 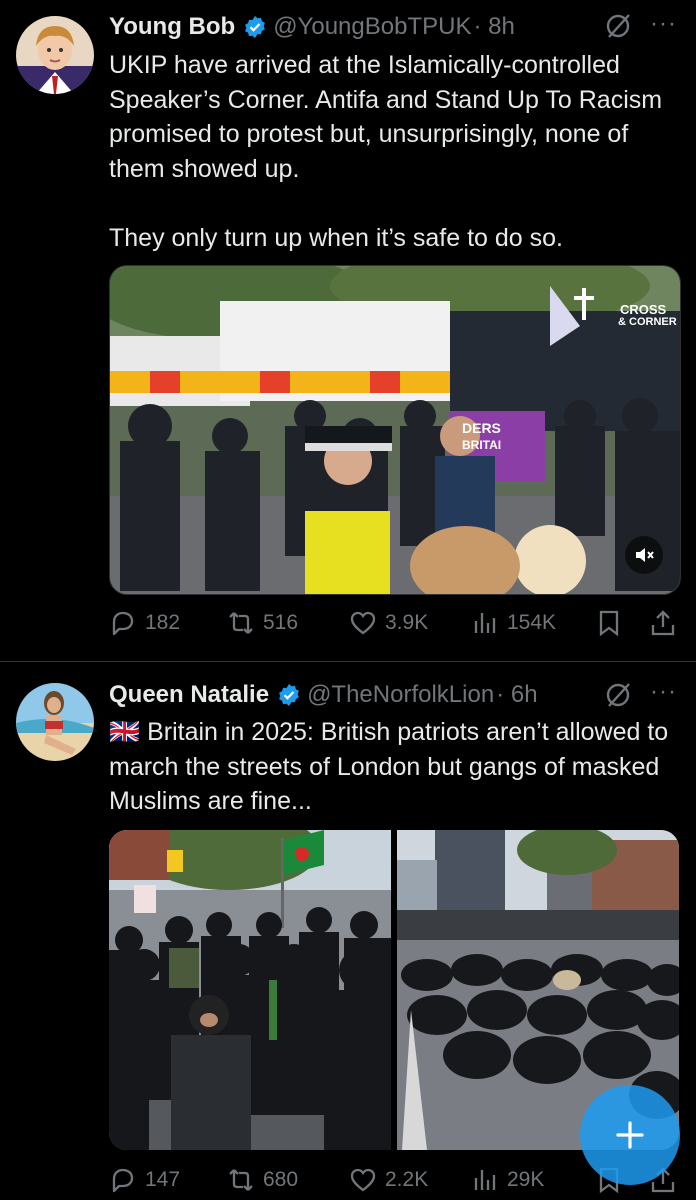 I want to click on plus-icon, so click(x=630, y=1135).